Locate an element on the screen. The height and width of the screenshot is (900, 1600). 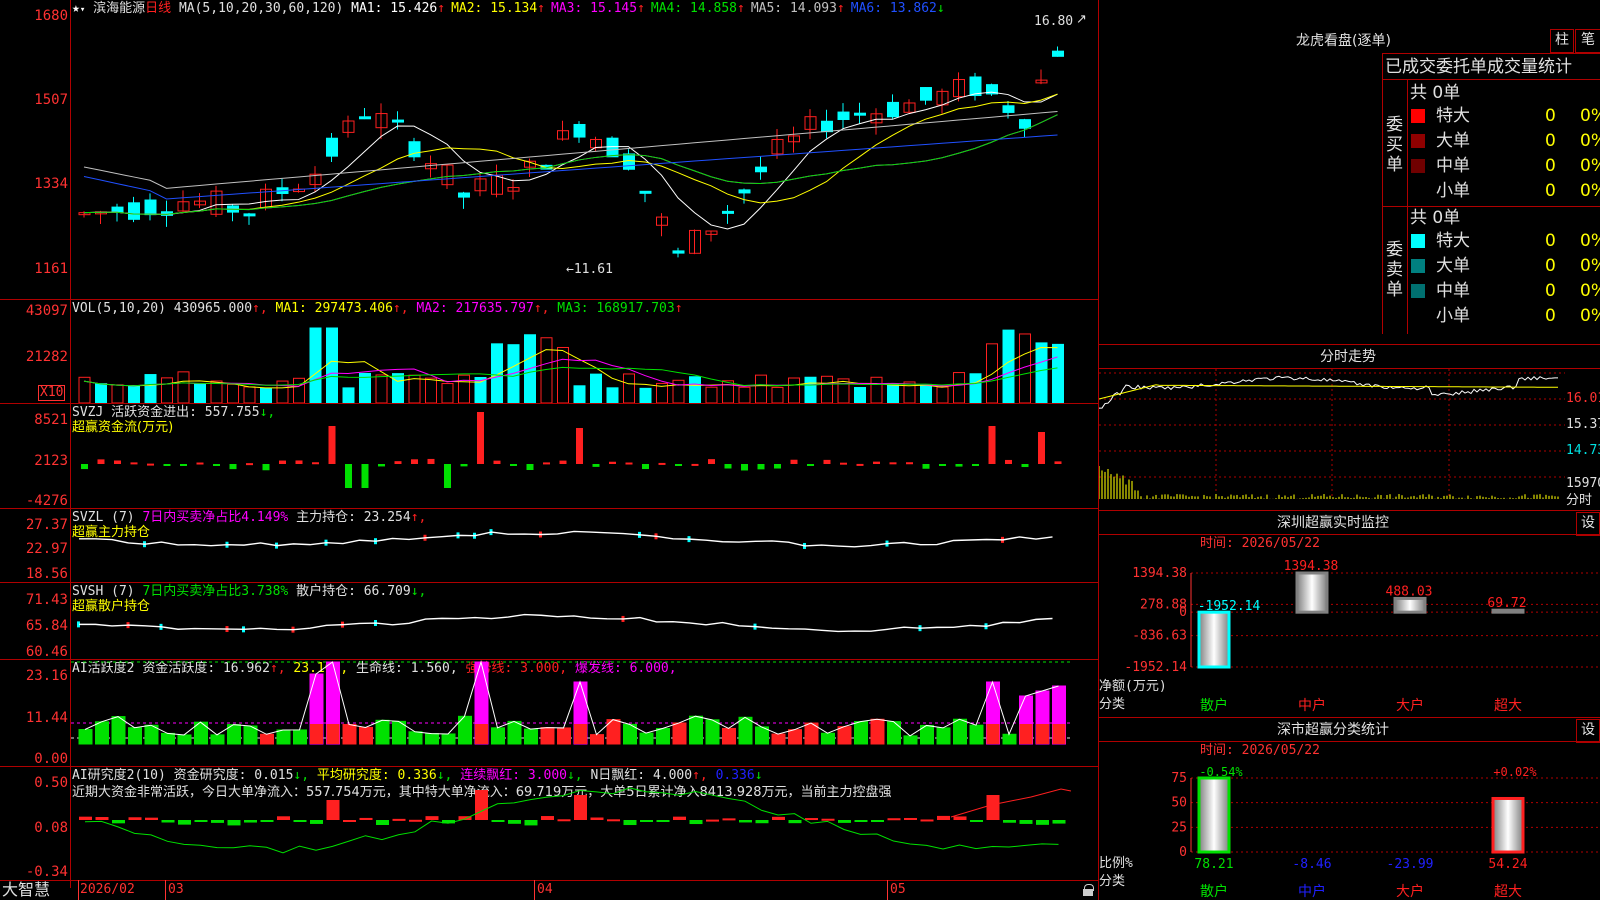
x-label-may: 05 is located at coordinates (898, 889).